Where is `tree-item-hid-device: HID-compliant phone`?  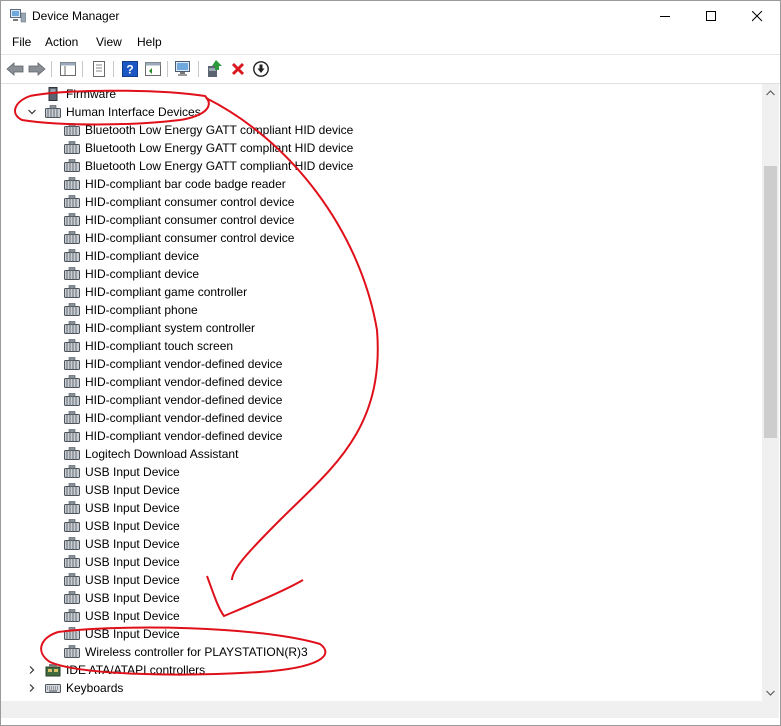 tree-item-hid-device: HID-compliant phone is located at coordinates (371, 310).